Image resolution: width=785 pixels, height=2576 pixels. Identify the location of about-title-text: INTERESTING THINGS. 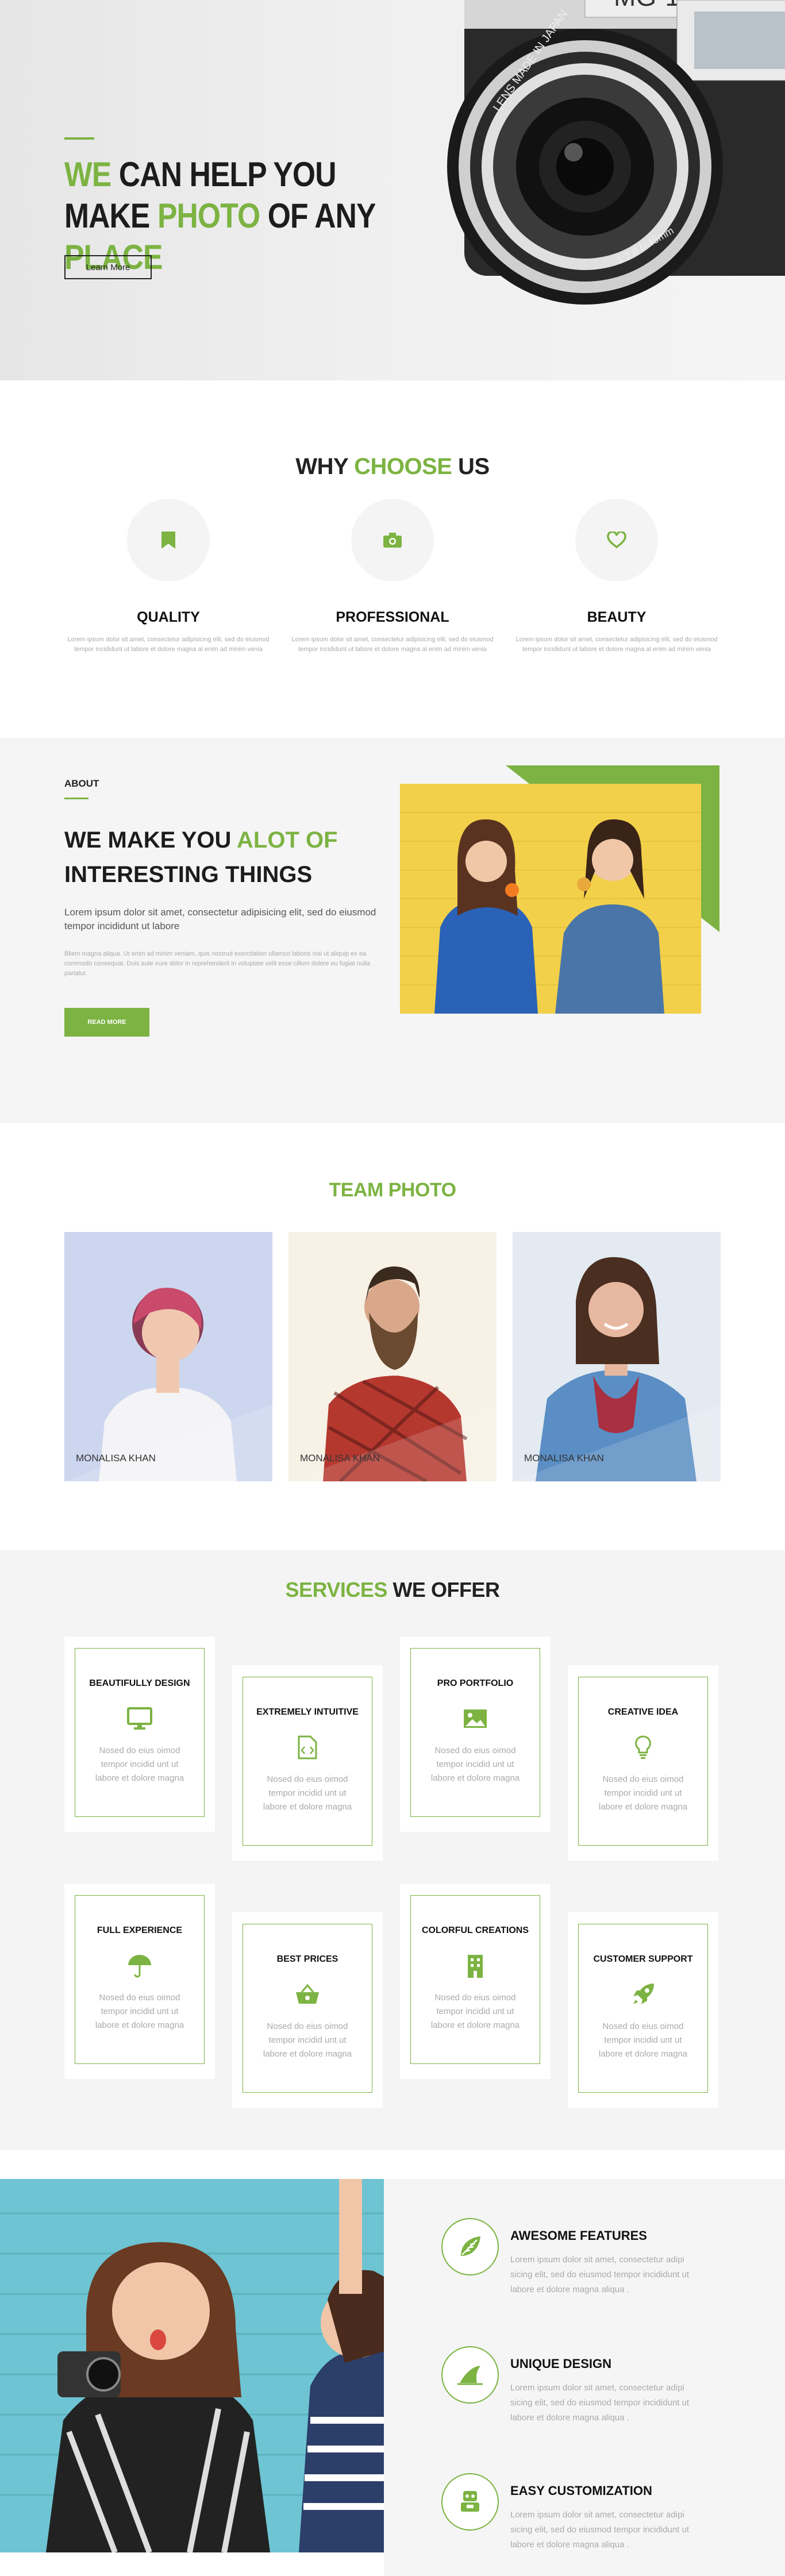
(188, 874).